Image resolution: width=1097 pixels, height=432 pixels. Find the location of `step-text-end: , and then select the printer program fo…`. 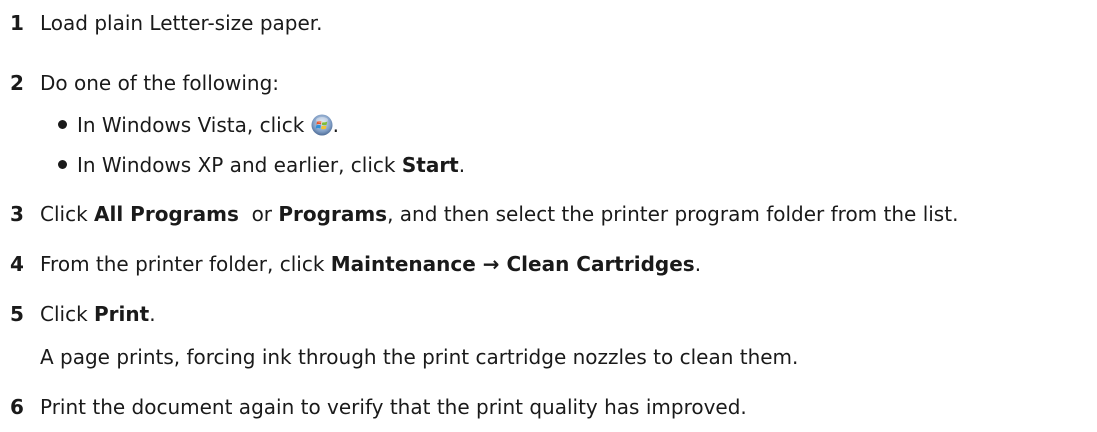

step-text-end: , and then select the printer program fo… is located at coordinates (673, 214).